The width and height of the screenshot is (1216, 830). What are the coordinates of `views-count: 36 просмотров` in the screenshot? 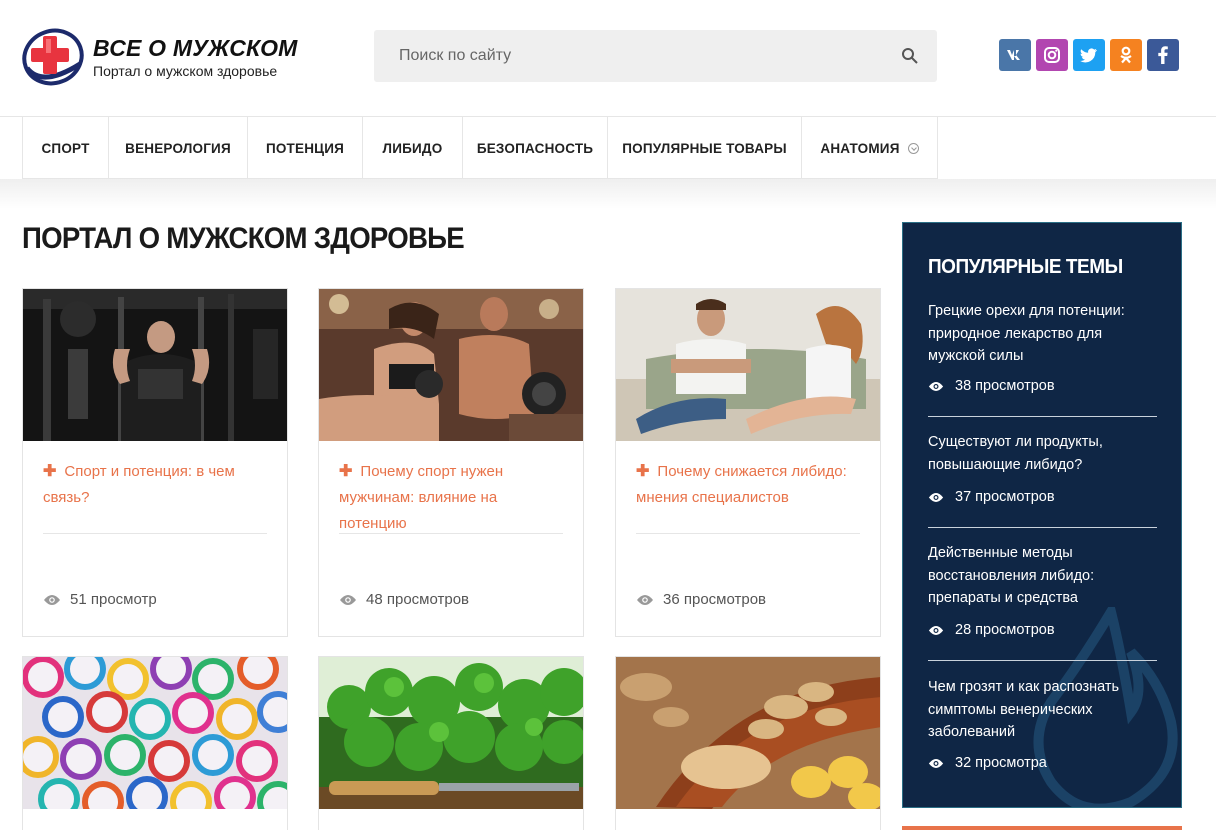 It's located at (715, 599).